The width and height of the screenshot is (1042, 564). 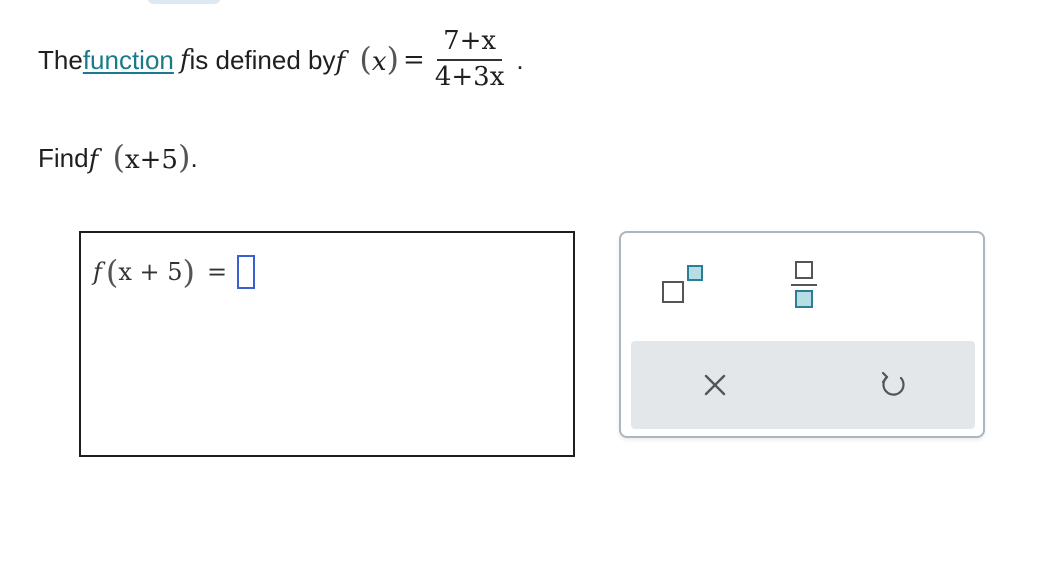 What do you see at coordinates (804, 270) in the screenshot?
I see `fraction-top-box` at bounding box center [804, 270].